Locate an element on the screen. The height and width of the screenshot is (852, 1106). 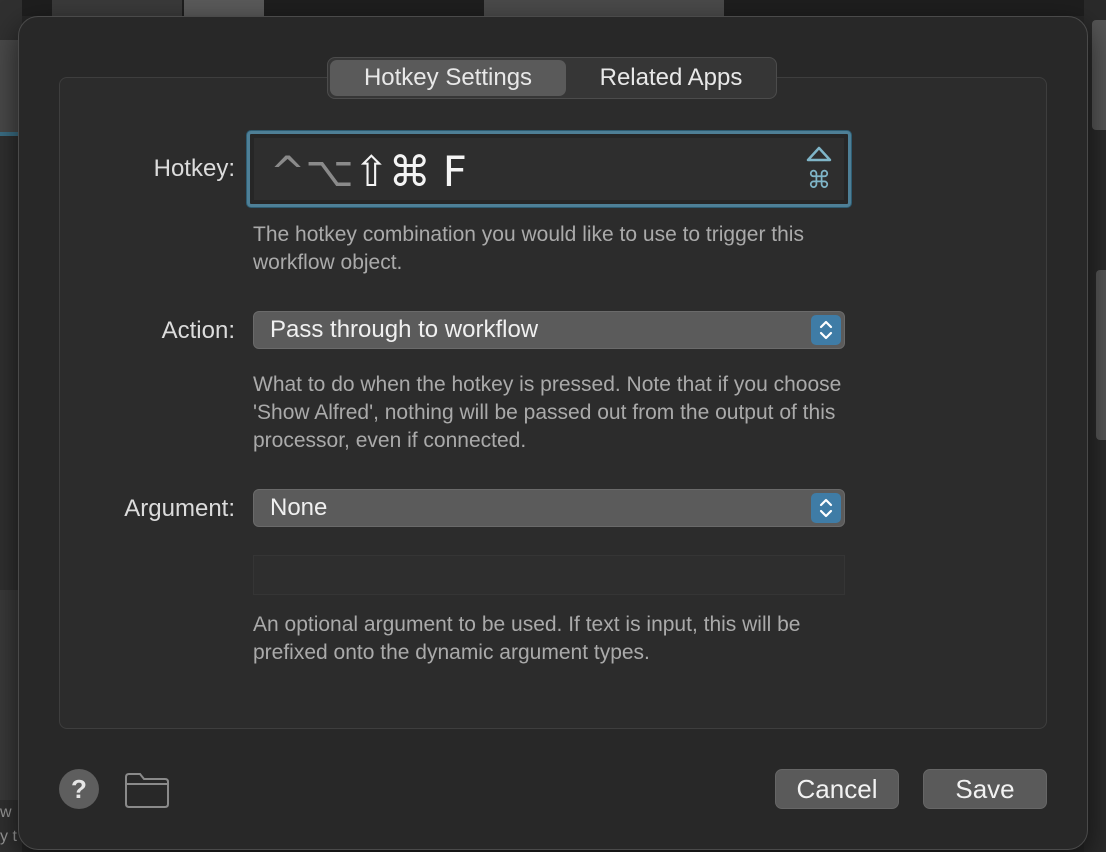
action-select-value: Pass through to workflow is located at coordinates (404, 329).